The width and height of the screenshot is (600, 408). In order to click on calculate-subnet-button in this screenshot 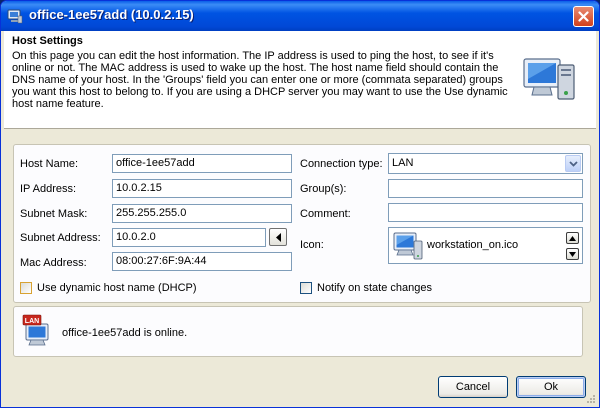, I will do `click(278, 237)`.